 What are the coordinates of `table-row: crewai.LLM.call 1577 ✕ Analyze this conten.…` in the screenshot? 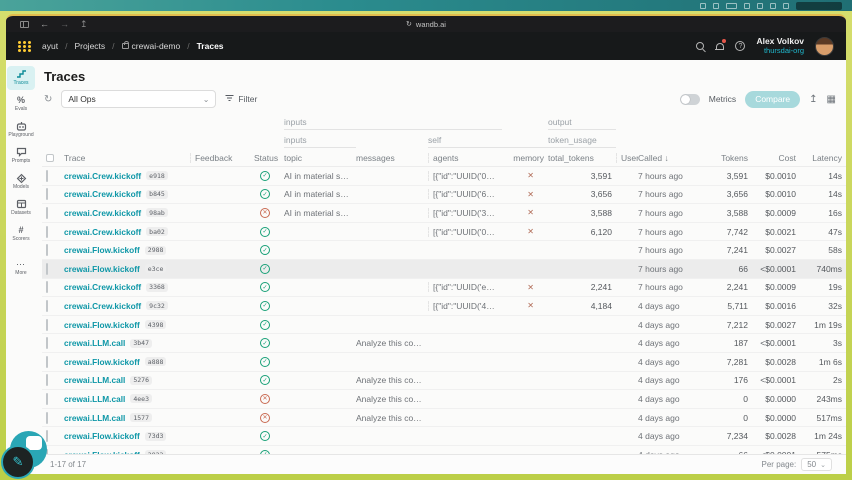 It's located at (444, 418).